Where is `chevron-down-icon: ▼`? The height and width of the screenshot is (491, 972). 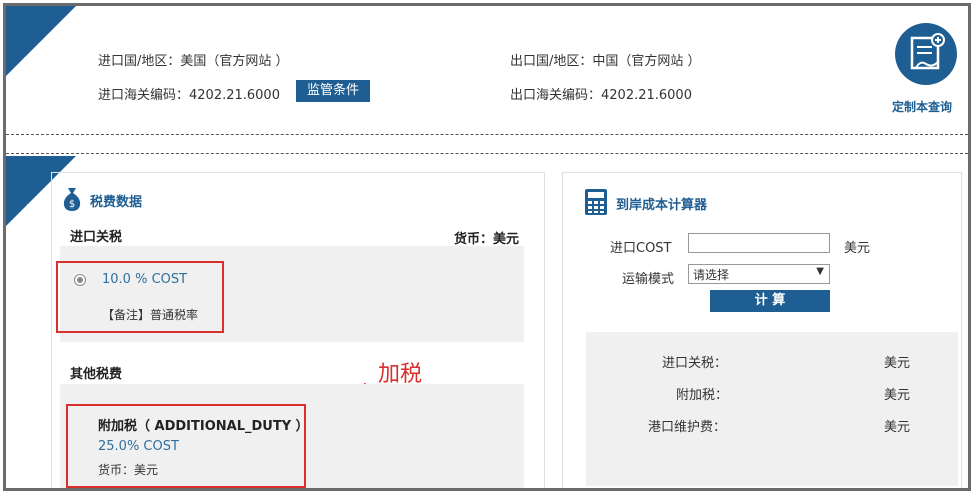
chevron-down-icon: ▼ is located at coordinates (820, 271).